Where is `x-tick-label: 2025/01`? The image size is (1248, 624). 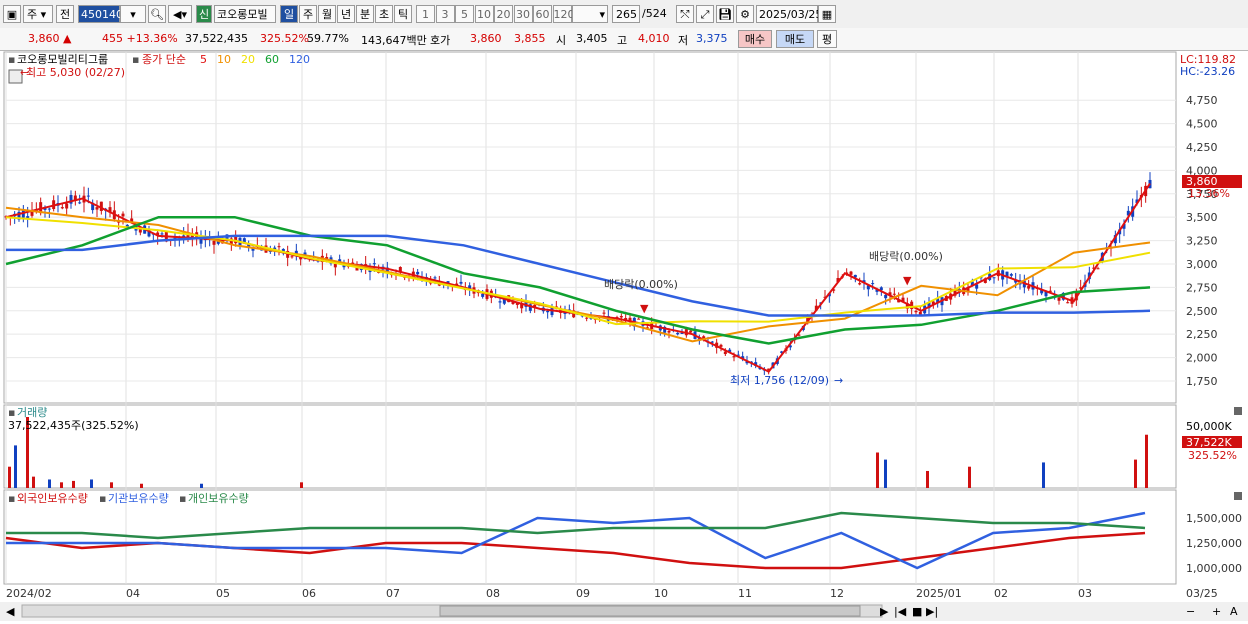 x-tick-label: 2025/01 is located at coordinates (939, 593).